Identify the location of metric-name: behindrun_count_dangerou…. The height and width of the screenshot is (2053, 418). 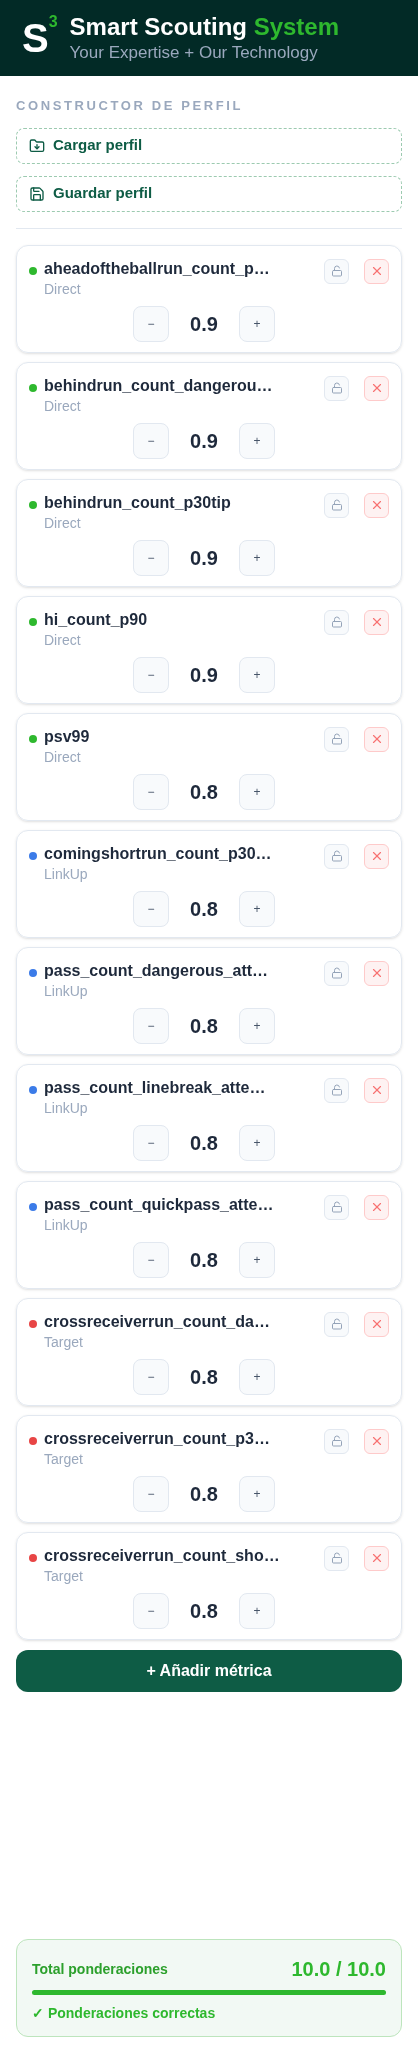
(159, 385).